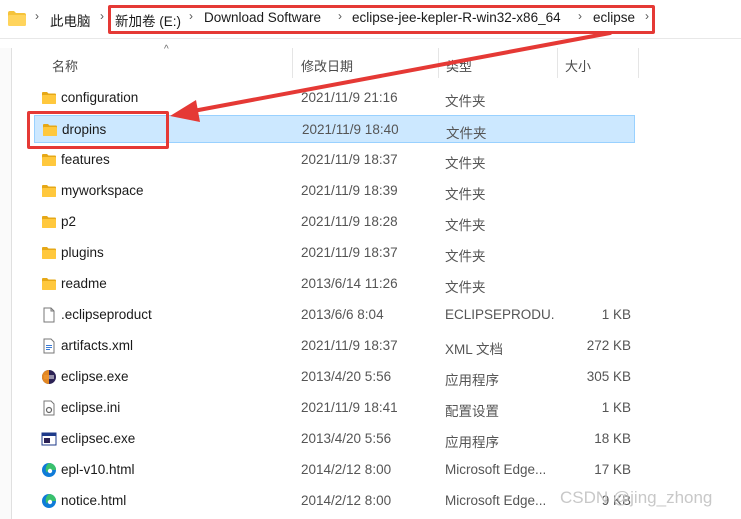 The height and width of the screenshot is (519, 741). Describe the element at coordinates (98, 438) in the screenshot. I see `file-name: eclipsec.exe` at that location.